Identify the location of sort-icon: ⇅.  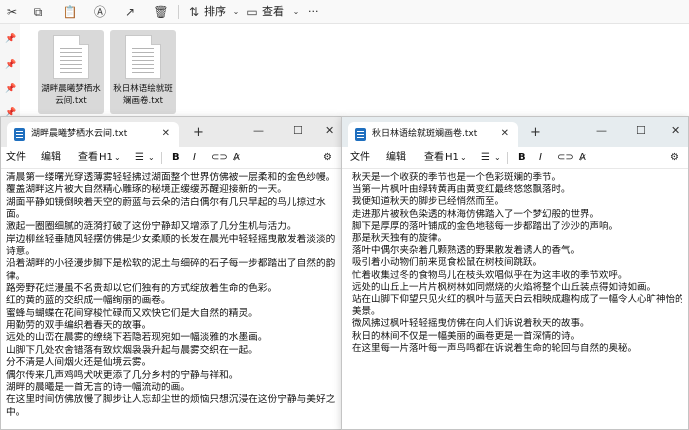
(194, 12).